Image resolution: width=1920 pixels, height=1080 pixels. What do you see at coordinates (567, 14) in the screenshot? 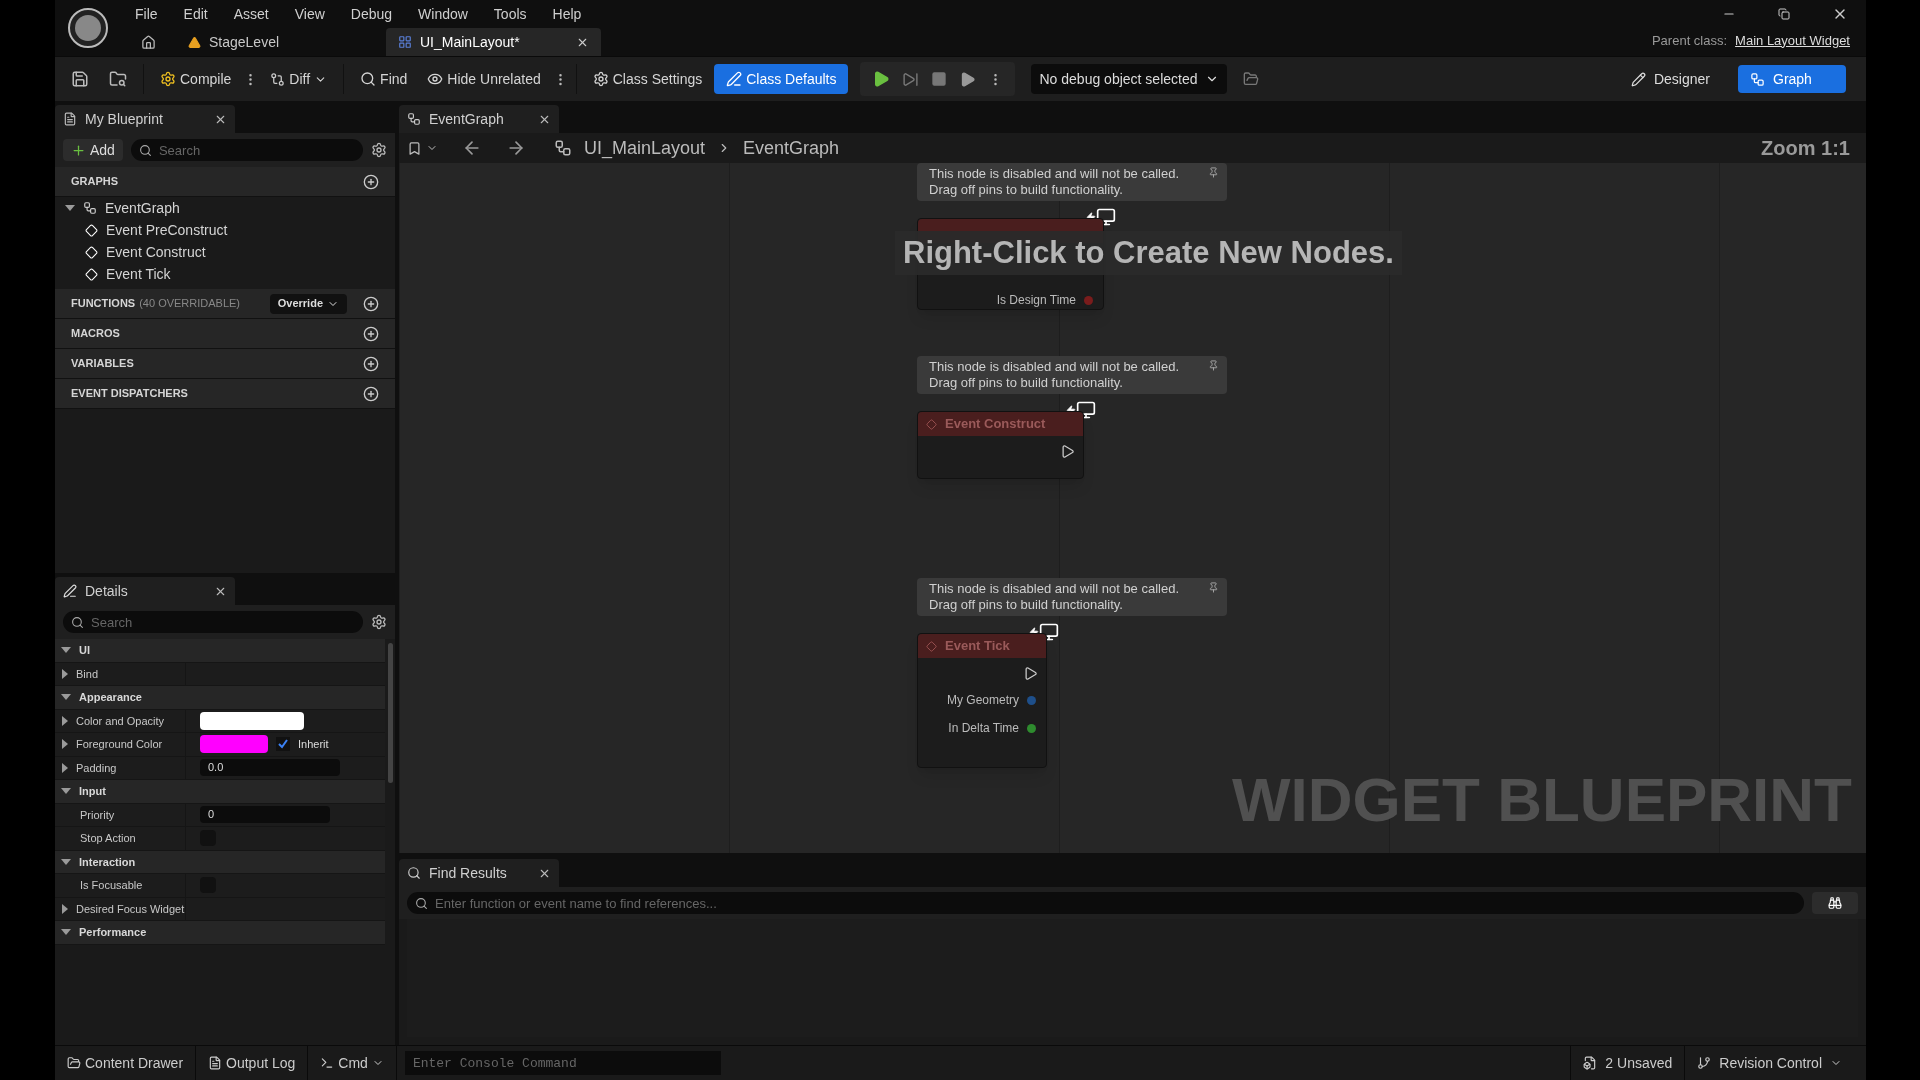
I see `menu-item: Help` at bounding box center [567, 14].